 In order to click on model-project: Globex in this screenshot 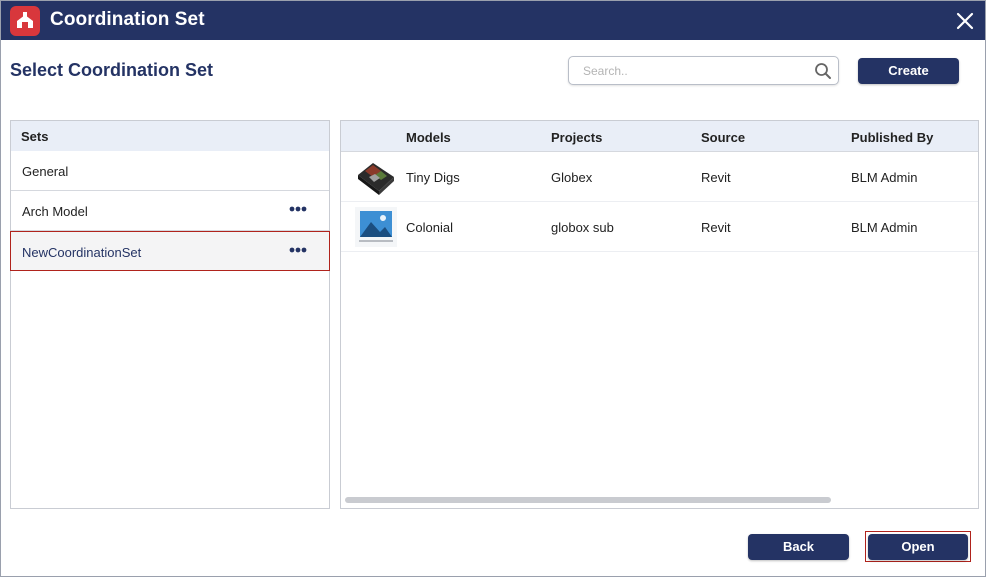, I will do `click(572, 177)`.